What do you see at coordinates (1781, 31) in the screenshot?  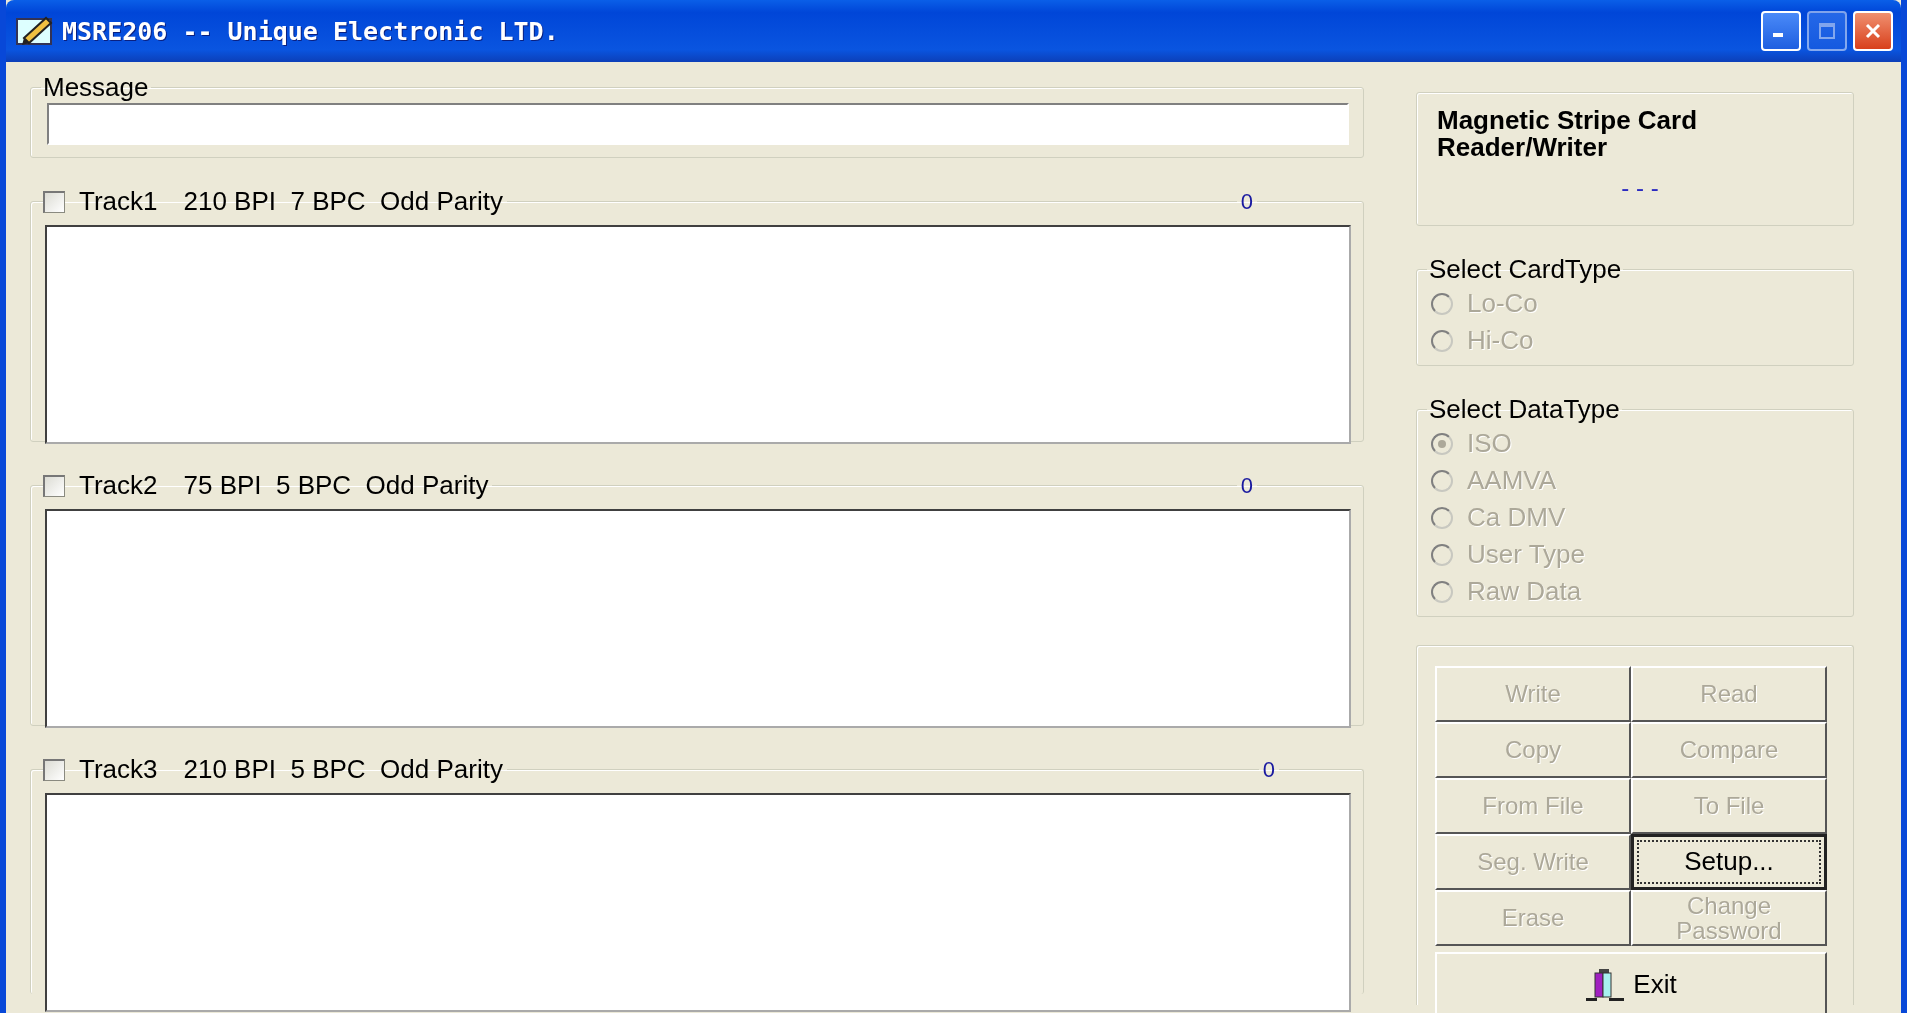 I see `minimize-button` at bounding box center [1781, 31].